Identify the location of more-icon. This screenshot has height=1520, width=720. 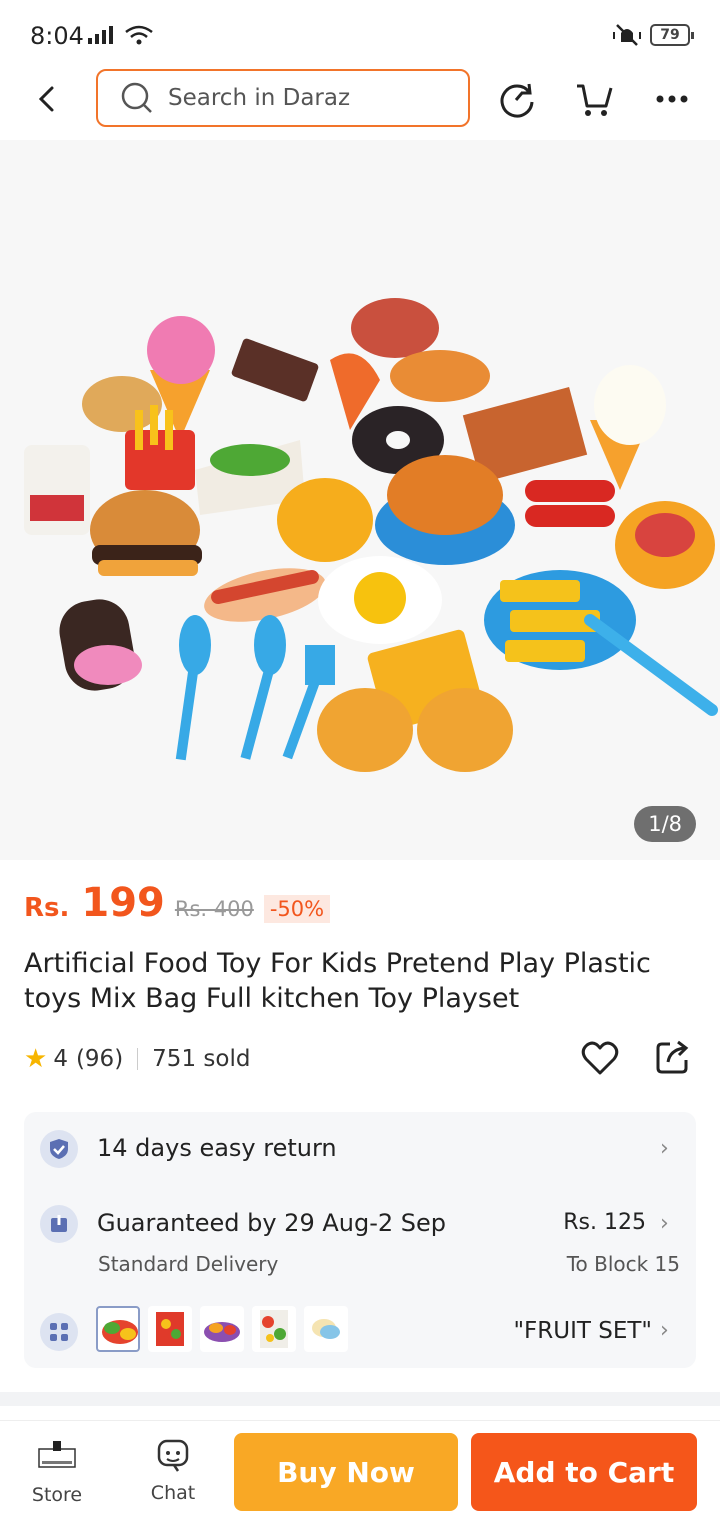
(672, 99).